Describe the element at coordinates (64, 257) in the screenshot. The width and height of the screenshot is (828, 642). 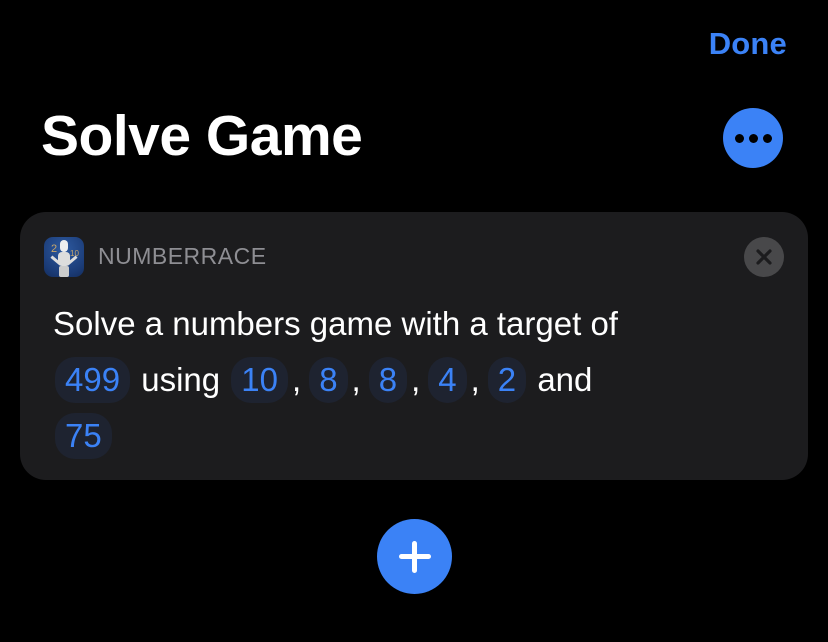
I see `numberrace-app-icon: 2 10` at that location.